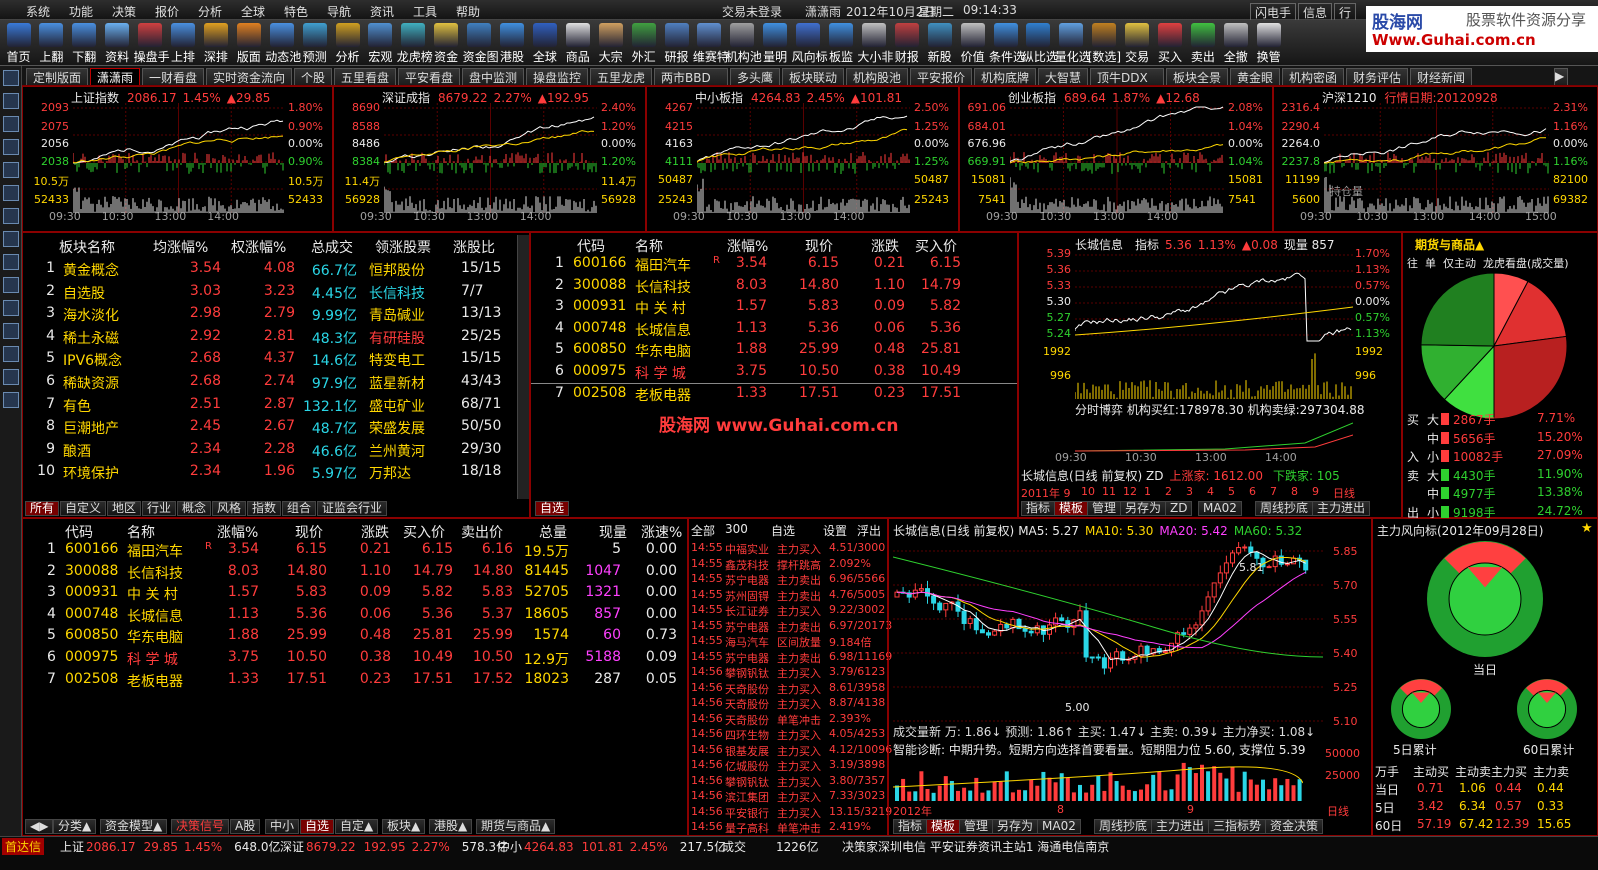  What do you see at coordinates (703, 530) in the screenshot?
I see `feed-tab-0: 全部` at bounding box center [703, 530].